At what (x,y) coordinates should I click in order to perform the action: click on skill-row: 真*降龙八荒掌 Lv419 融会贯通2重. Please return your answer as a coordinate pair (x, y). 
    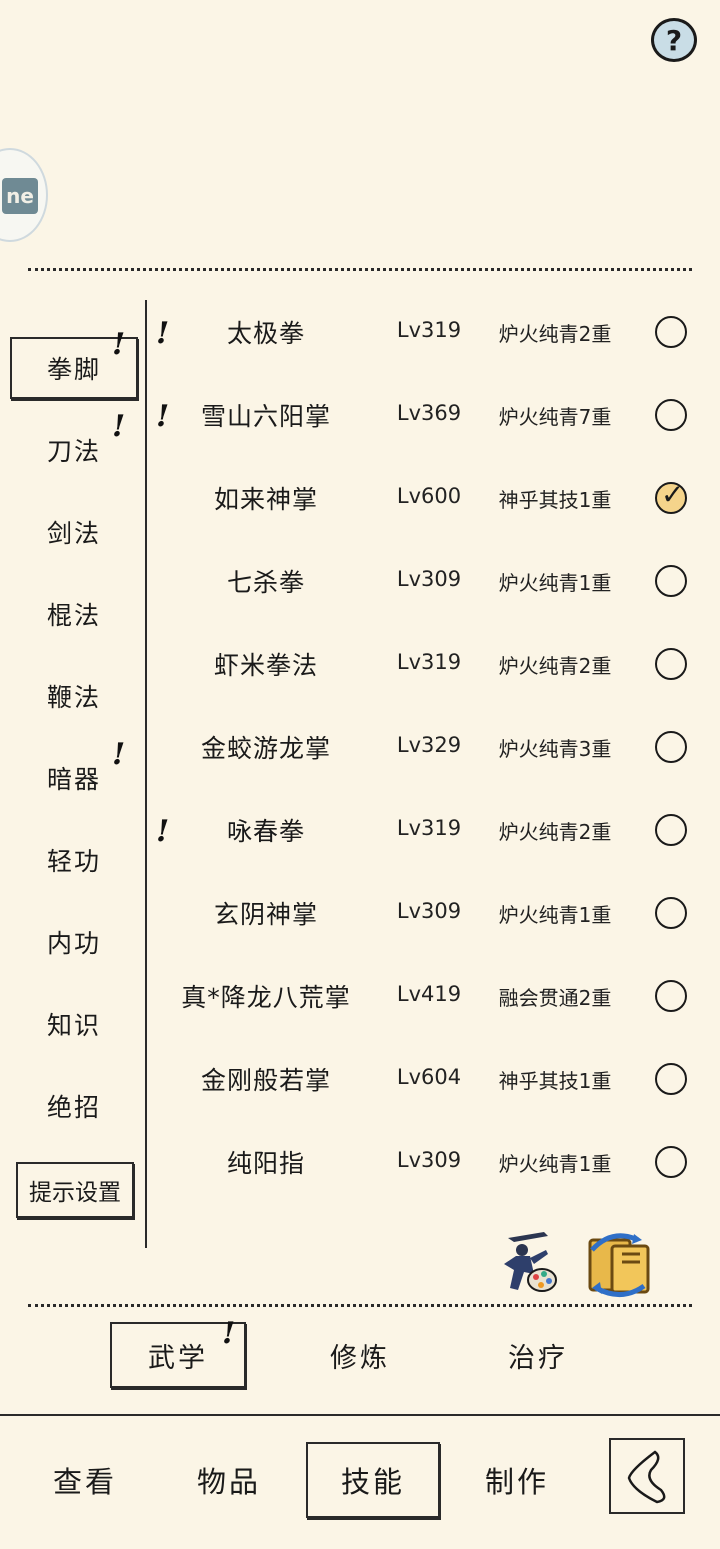
    Looking at the image, I should click on (430, 997).